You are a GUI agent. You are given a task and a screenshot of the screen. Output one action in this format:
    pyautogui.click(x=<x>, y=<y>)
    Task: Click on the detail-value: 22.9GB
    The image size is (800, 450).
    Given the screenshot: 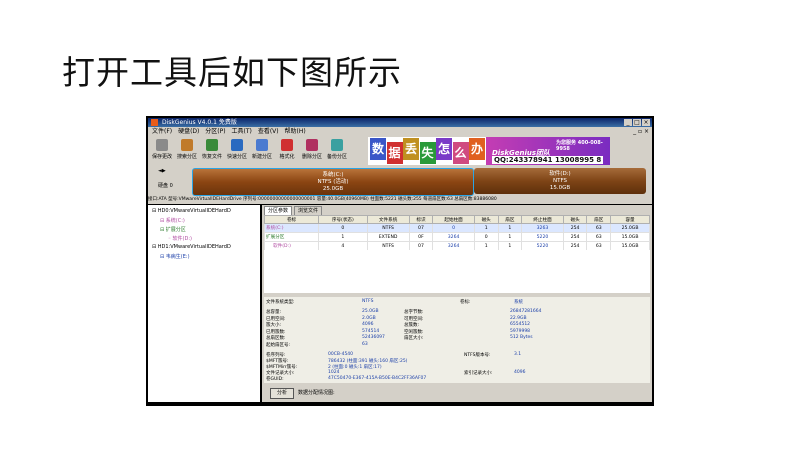 What is the action you would take?
    pyautogui.click(x=518, y=318)
    